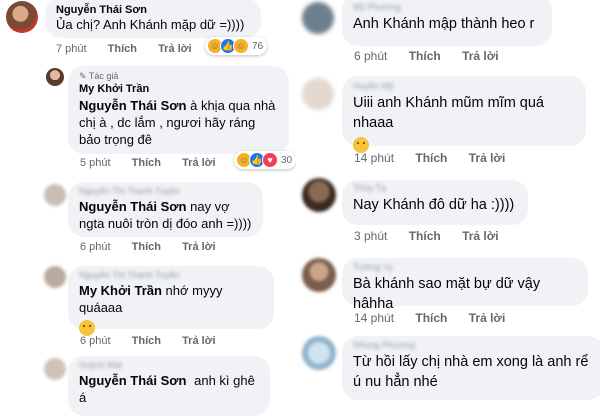  What do you see at coordinates (258, 46) in the screenshot?
I see `reaction-count: 76` at bounding box center [258, 46].